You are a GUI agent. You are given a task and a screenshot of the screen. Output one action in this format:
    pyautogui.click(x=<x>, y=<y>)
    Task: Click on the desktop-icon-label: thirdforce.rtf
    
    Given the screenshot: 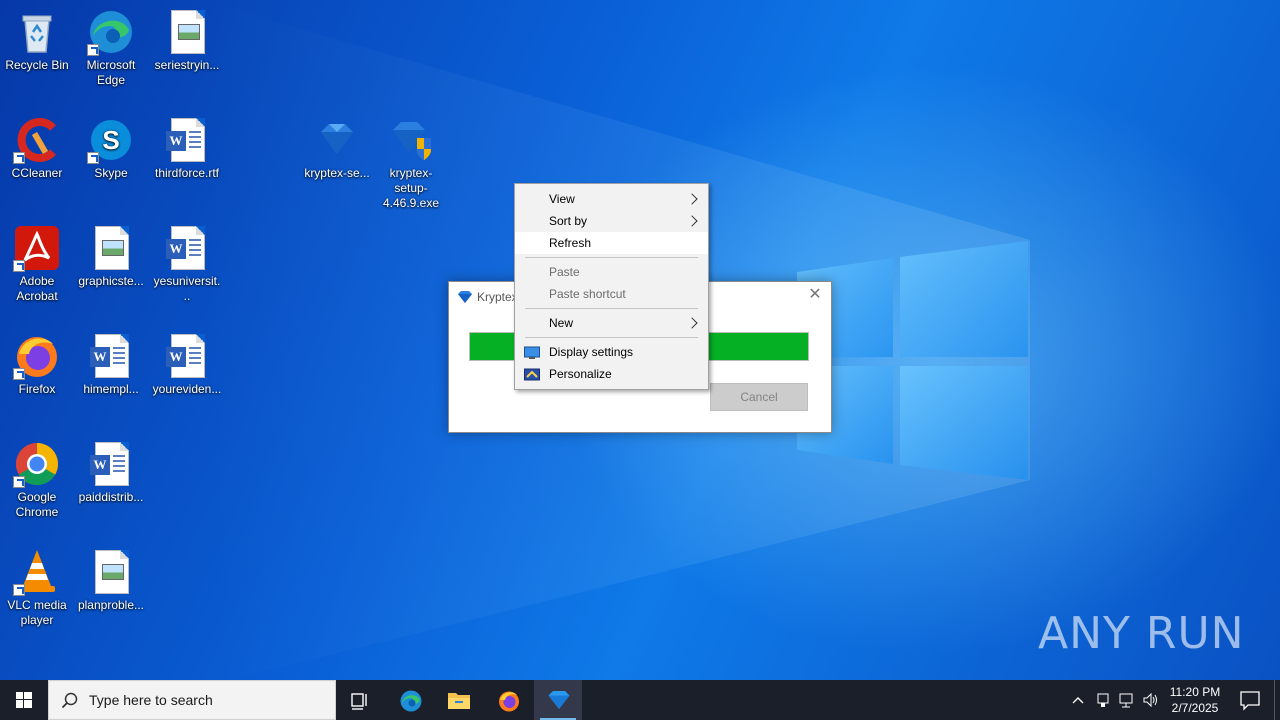 What is the action you would take?
    pyautogui.click(x=187, y=173)
    